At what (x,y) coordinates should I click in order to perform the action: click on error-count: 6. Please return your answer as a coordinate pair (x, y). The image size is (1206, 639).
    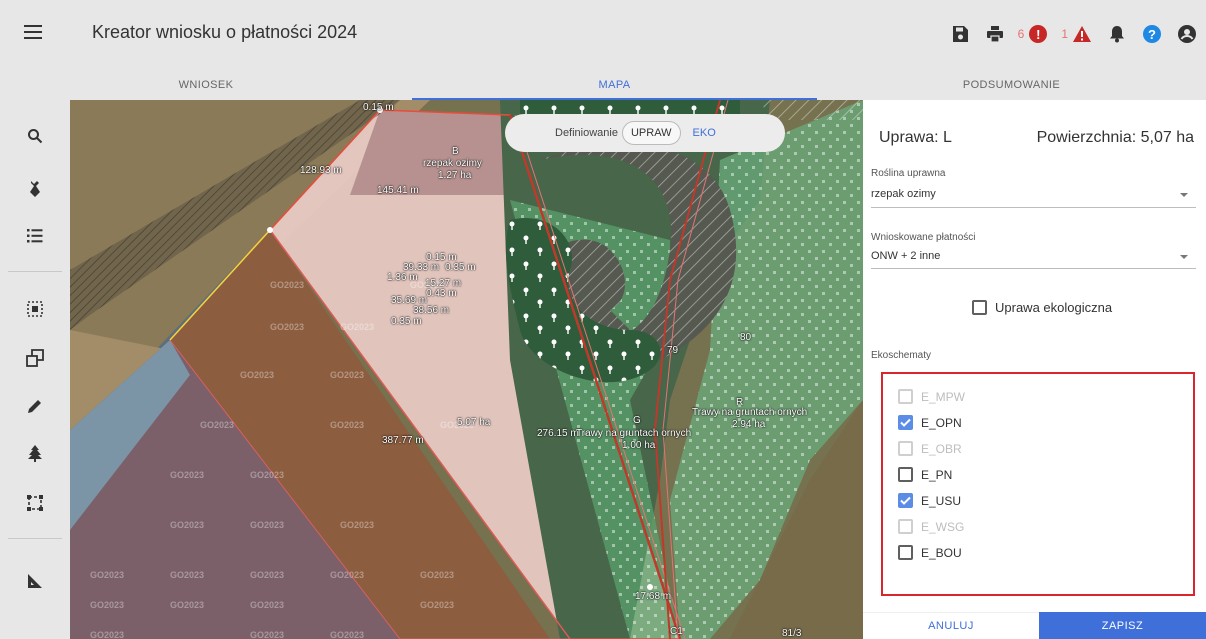
    Looking at the image, I should click on (1021, 34).